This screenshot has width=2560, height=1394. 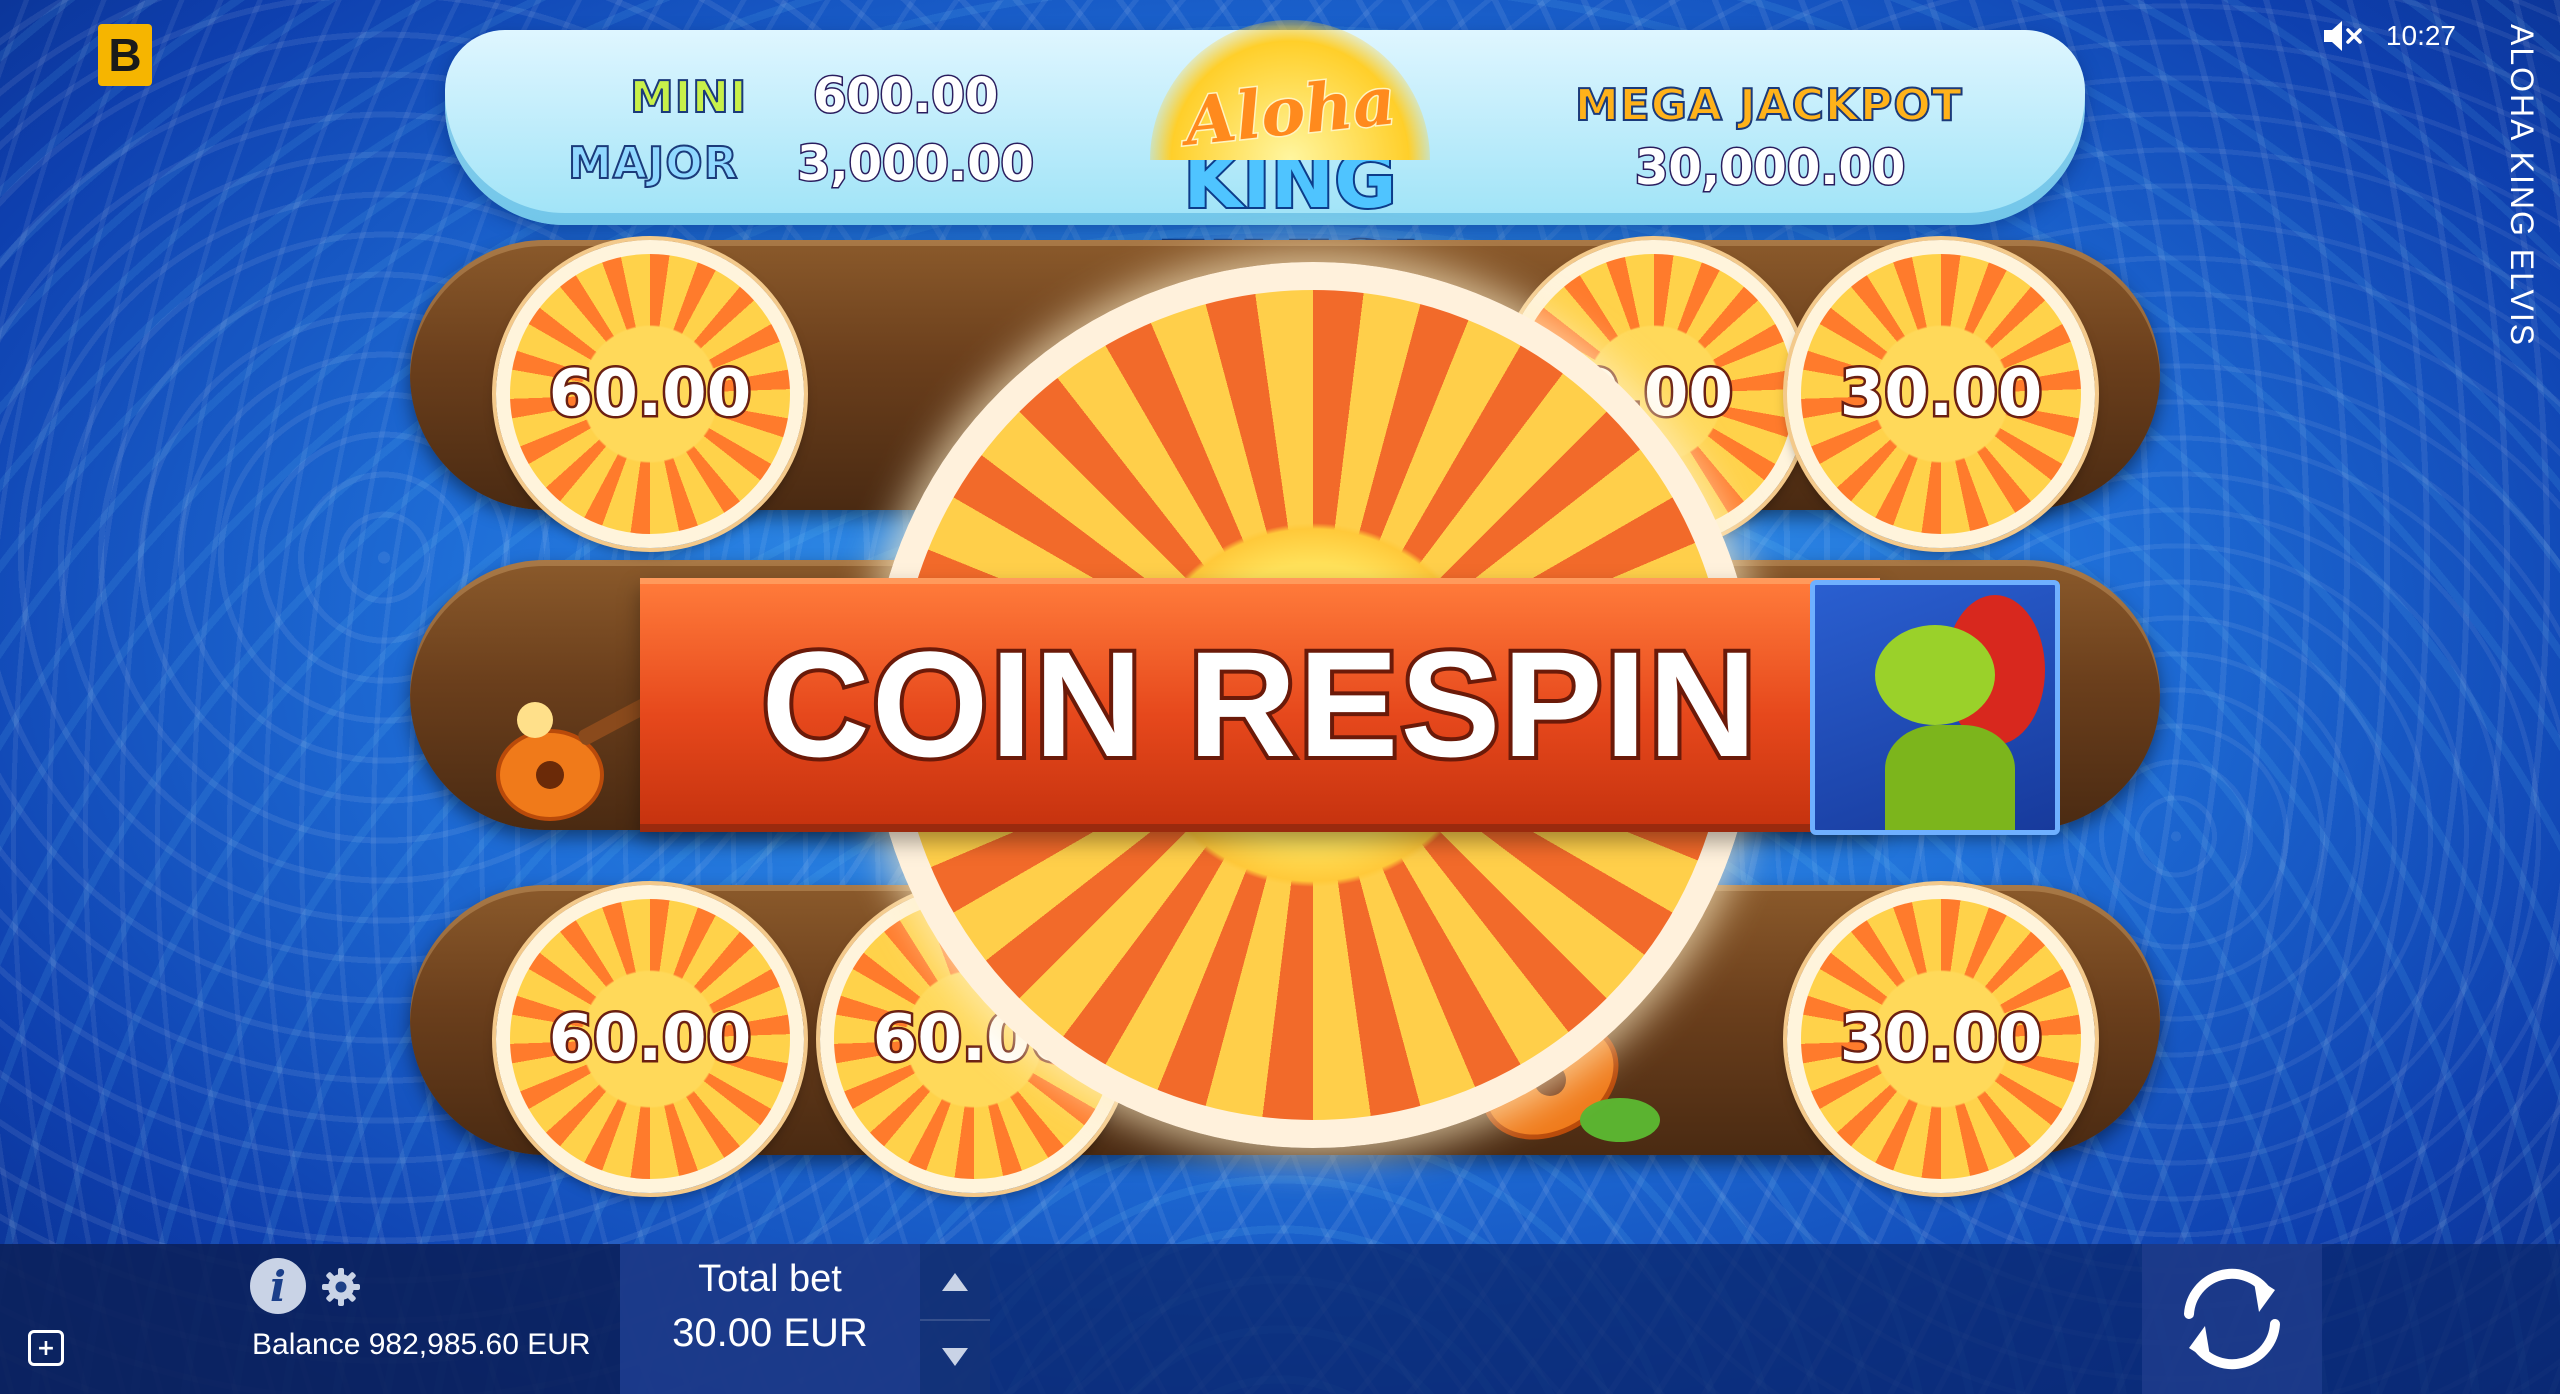 I want to click on mini-label: MINI, so click(x=688, y=97).